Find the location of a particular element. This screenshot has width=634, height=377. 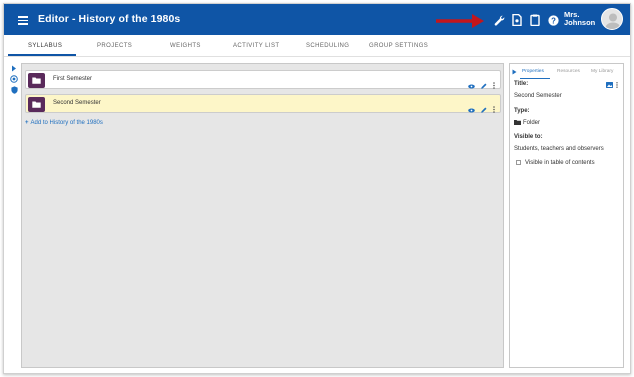

collapse-icon is located at coordinates (514, 72).